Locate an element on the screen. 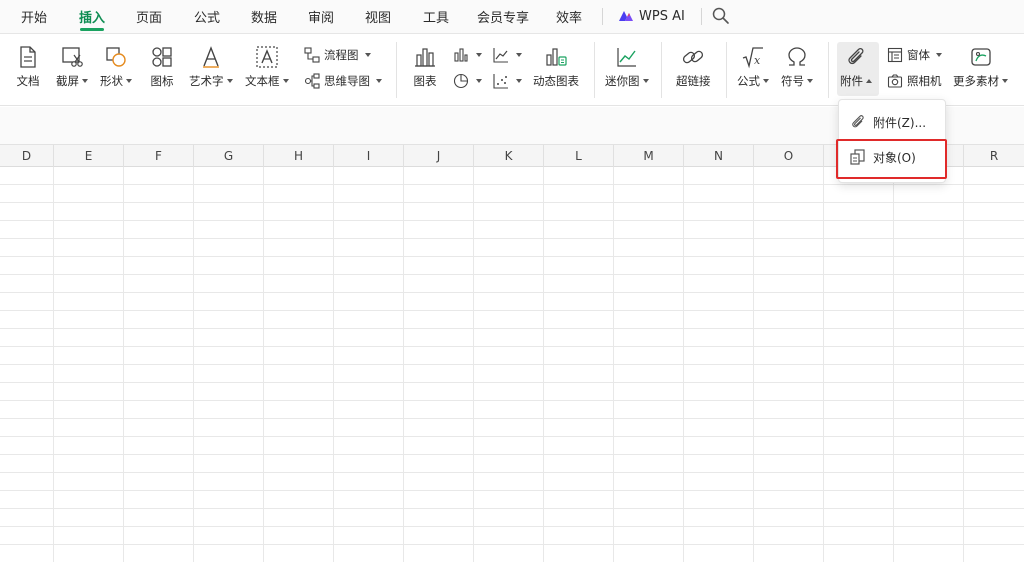  pie-chart-icon is located at coordinates (461, 81).